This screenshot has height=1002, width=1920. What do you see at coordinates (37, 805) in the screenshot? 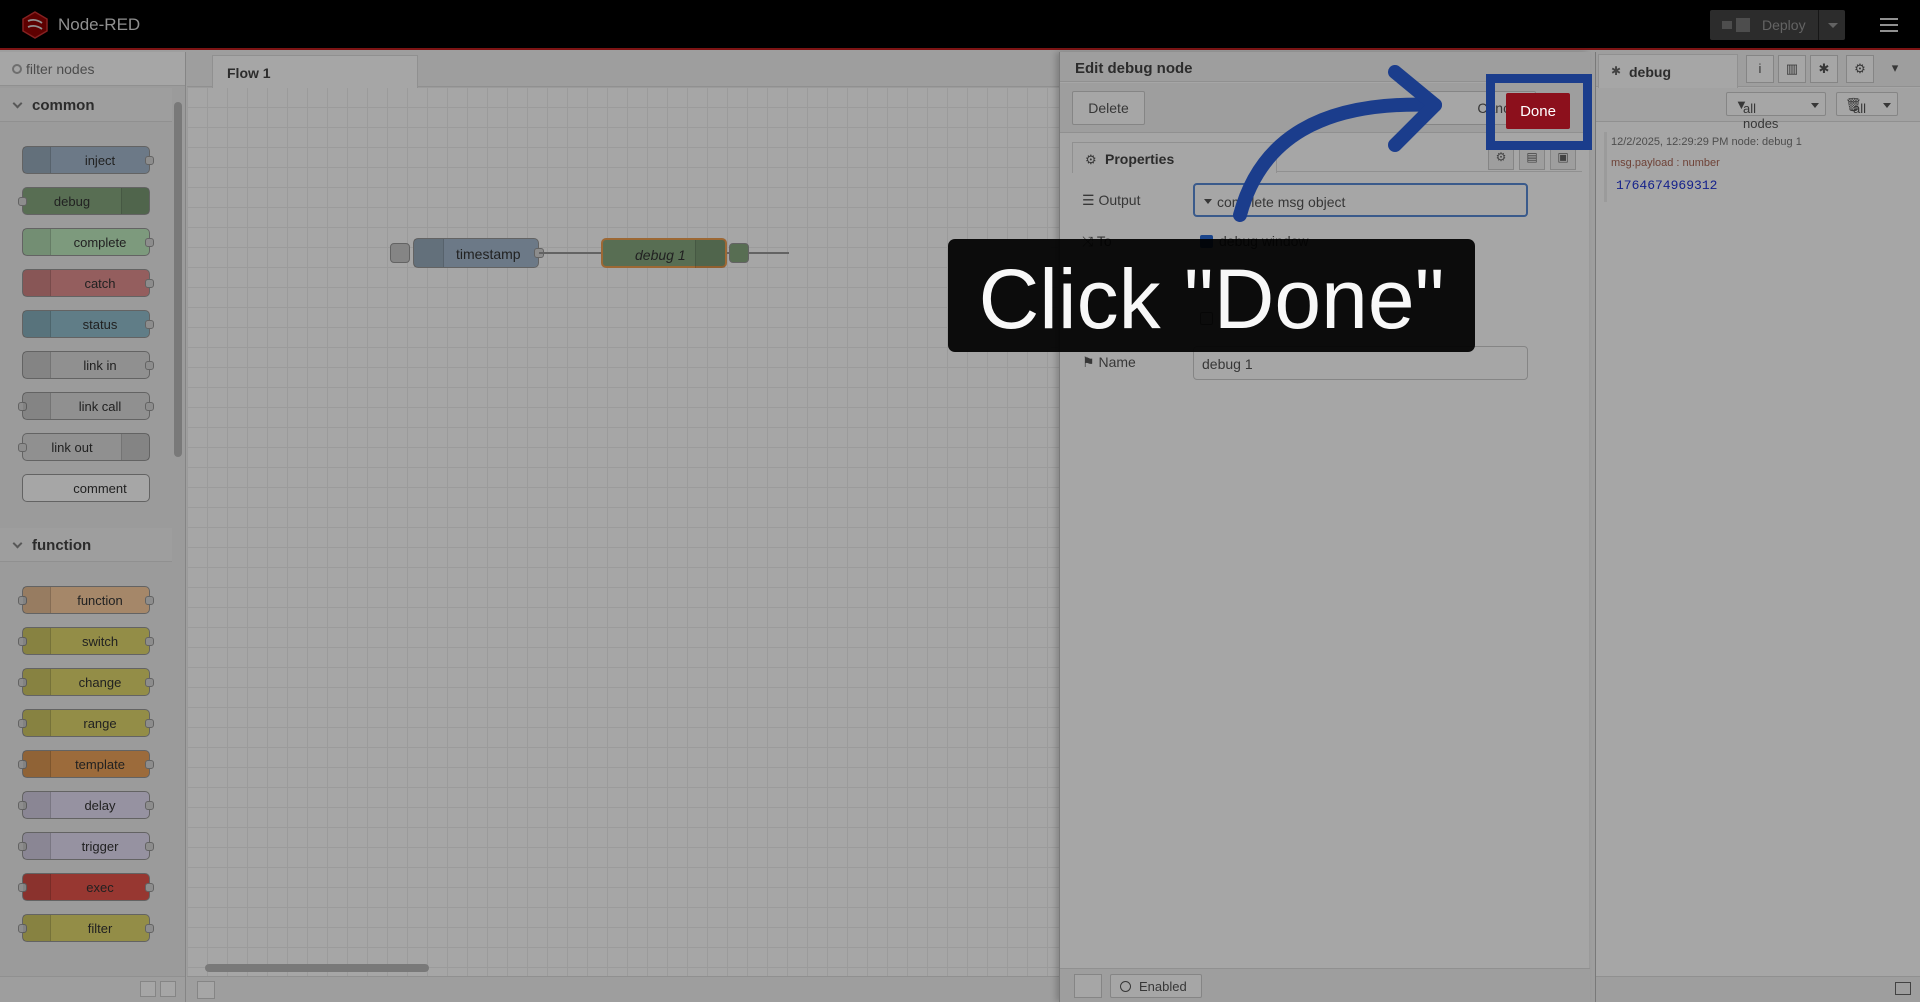
I see `clock-icon` at bounding box center [37, 805].